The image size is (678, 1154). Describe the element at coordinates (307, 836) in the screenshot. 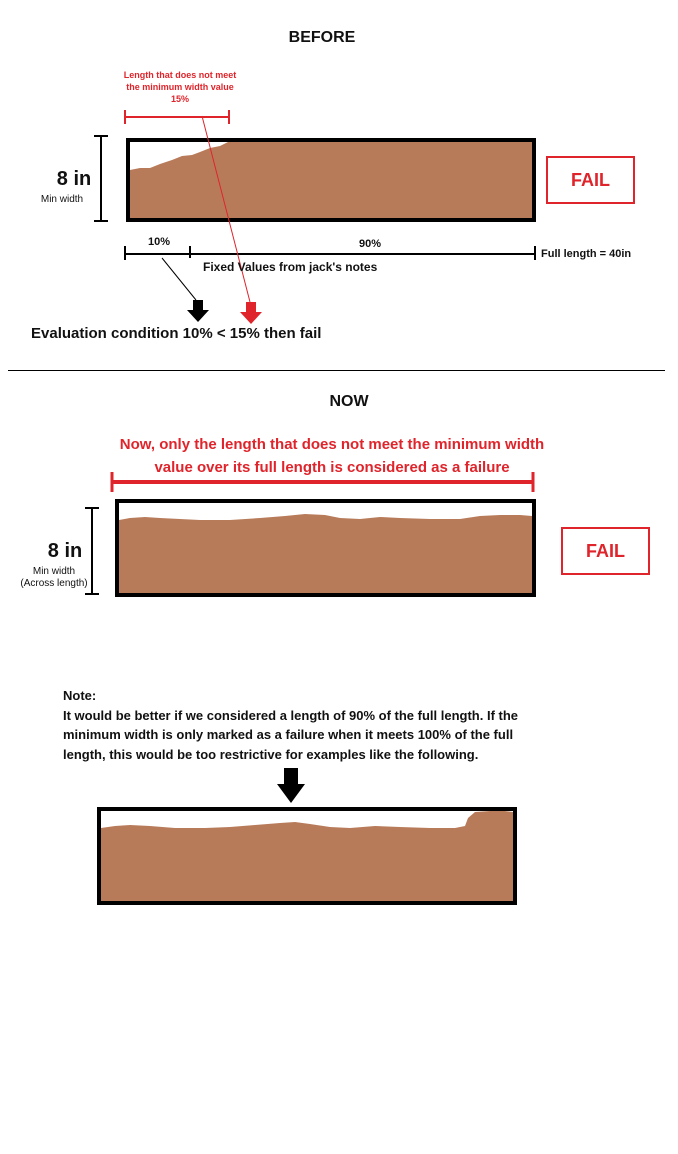

I see `note-diagram` at that location.